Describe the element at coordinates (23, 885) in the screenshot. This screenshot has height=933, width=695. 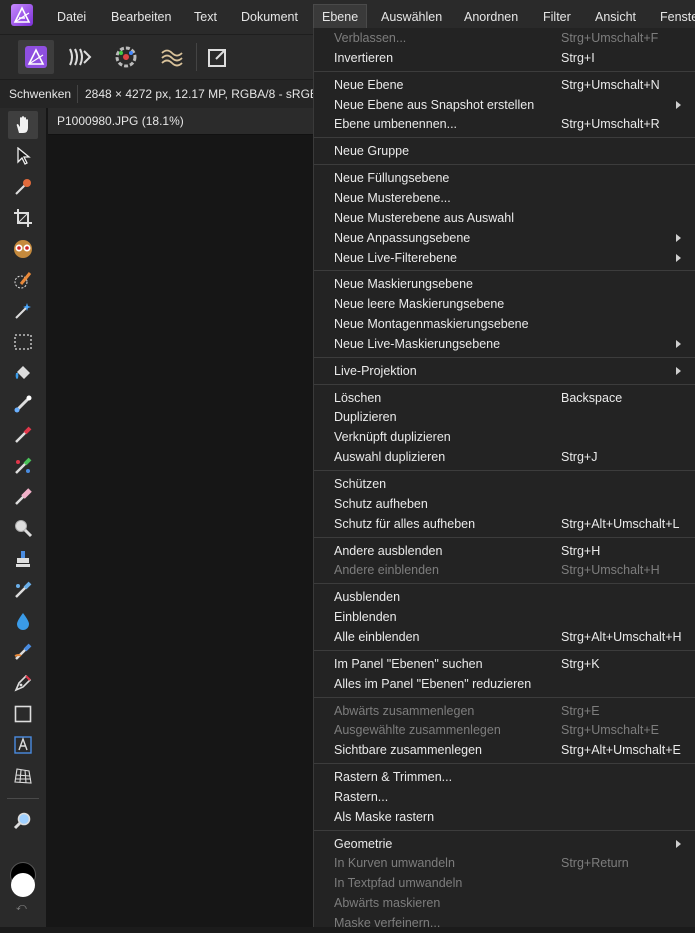
I see `primary-color-swatch` at that location.